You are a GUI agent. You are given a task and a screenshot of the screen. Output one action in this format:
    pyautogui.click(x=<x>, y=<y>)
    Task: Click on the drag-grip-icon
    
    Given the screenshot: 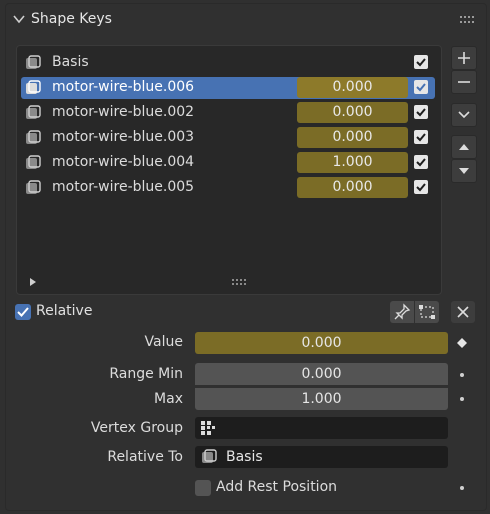 What is the action you would take?
    pyautogui.click(x=468, y=20)
    